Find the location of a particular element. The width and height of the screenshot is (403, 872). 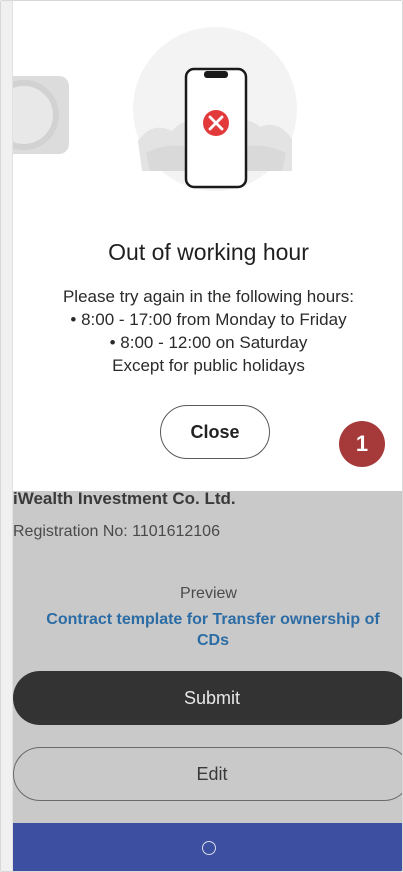

submit-button: Submit is located at coordinates (207, 698).